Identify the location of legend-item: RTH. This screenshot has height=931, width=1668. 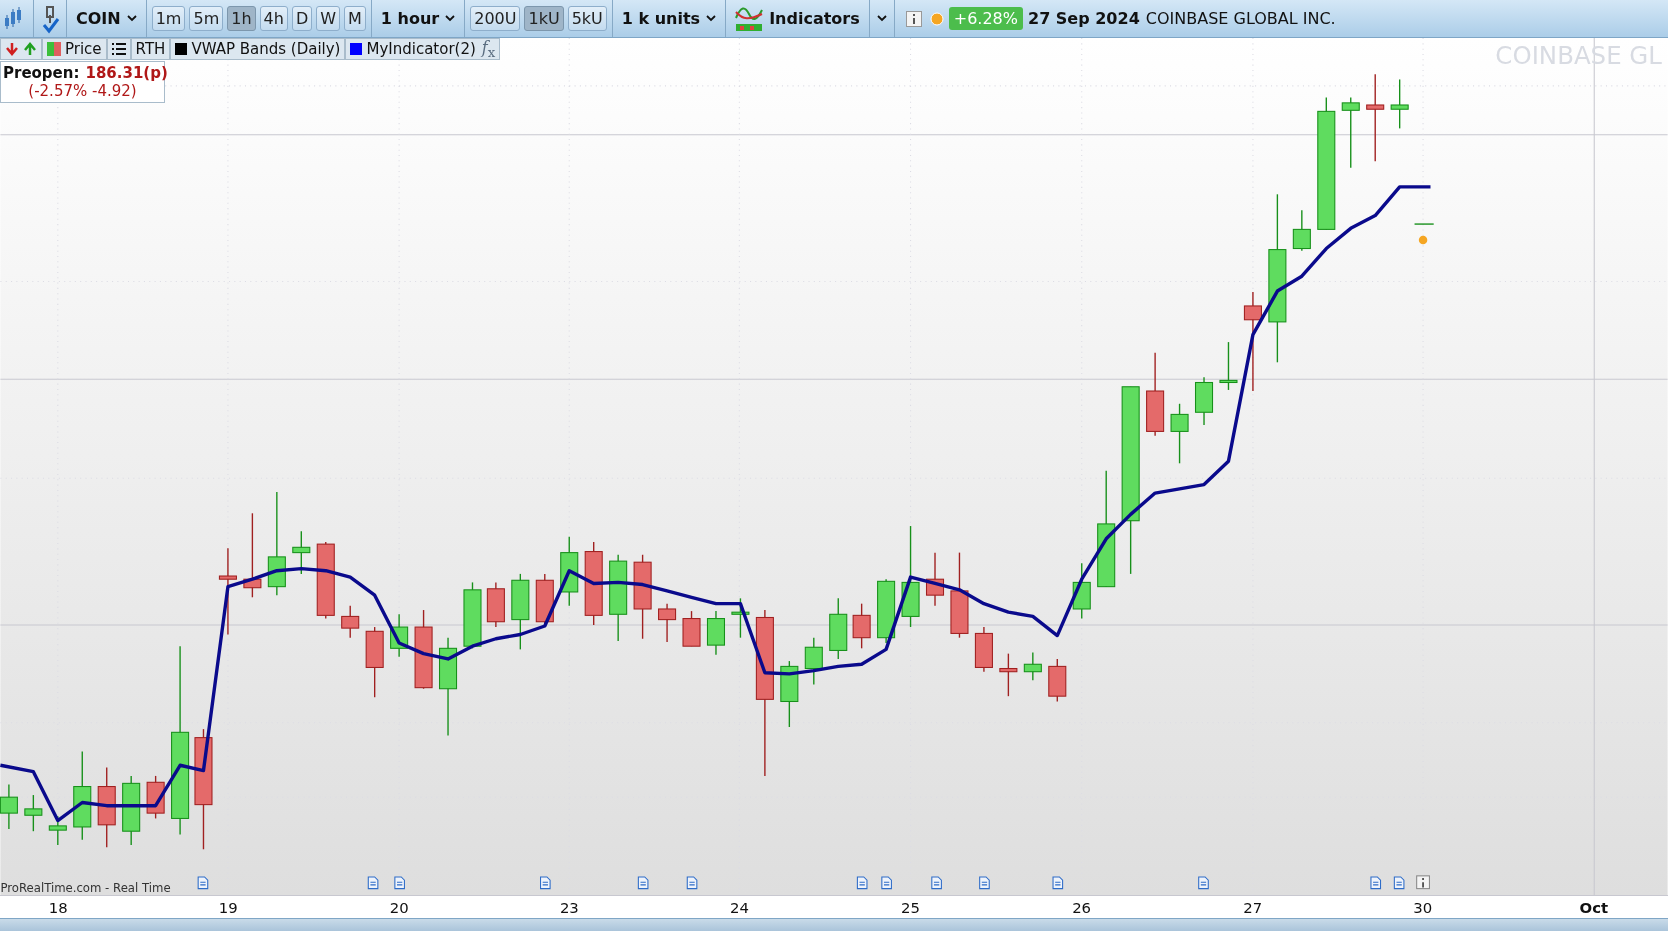
(150, 49).